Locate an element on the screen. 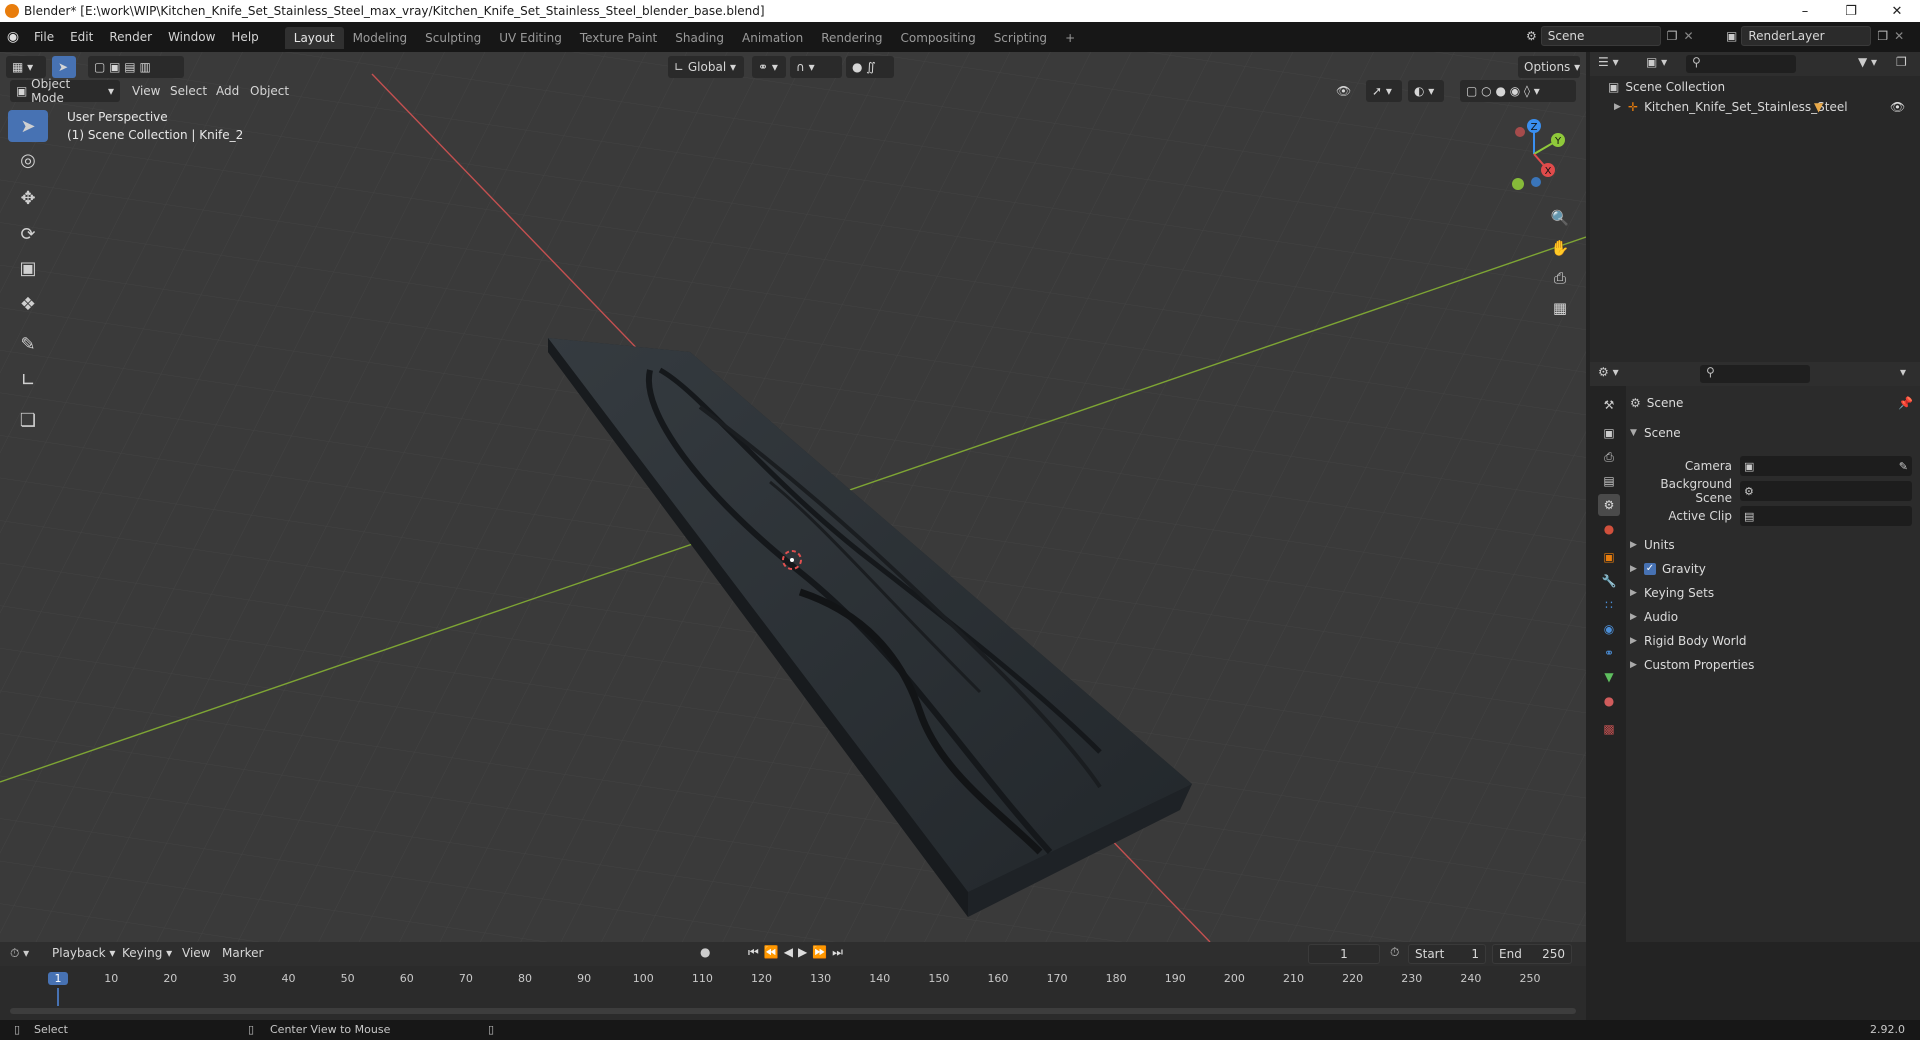 This screenshot has width=1920, height=1040. viewport-menu-view: View is located at coordinates (146, 91).